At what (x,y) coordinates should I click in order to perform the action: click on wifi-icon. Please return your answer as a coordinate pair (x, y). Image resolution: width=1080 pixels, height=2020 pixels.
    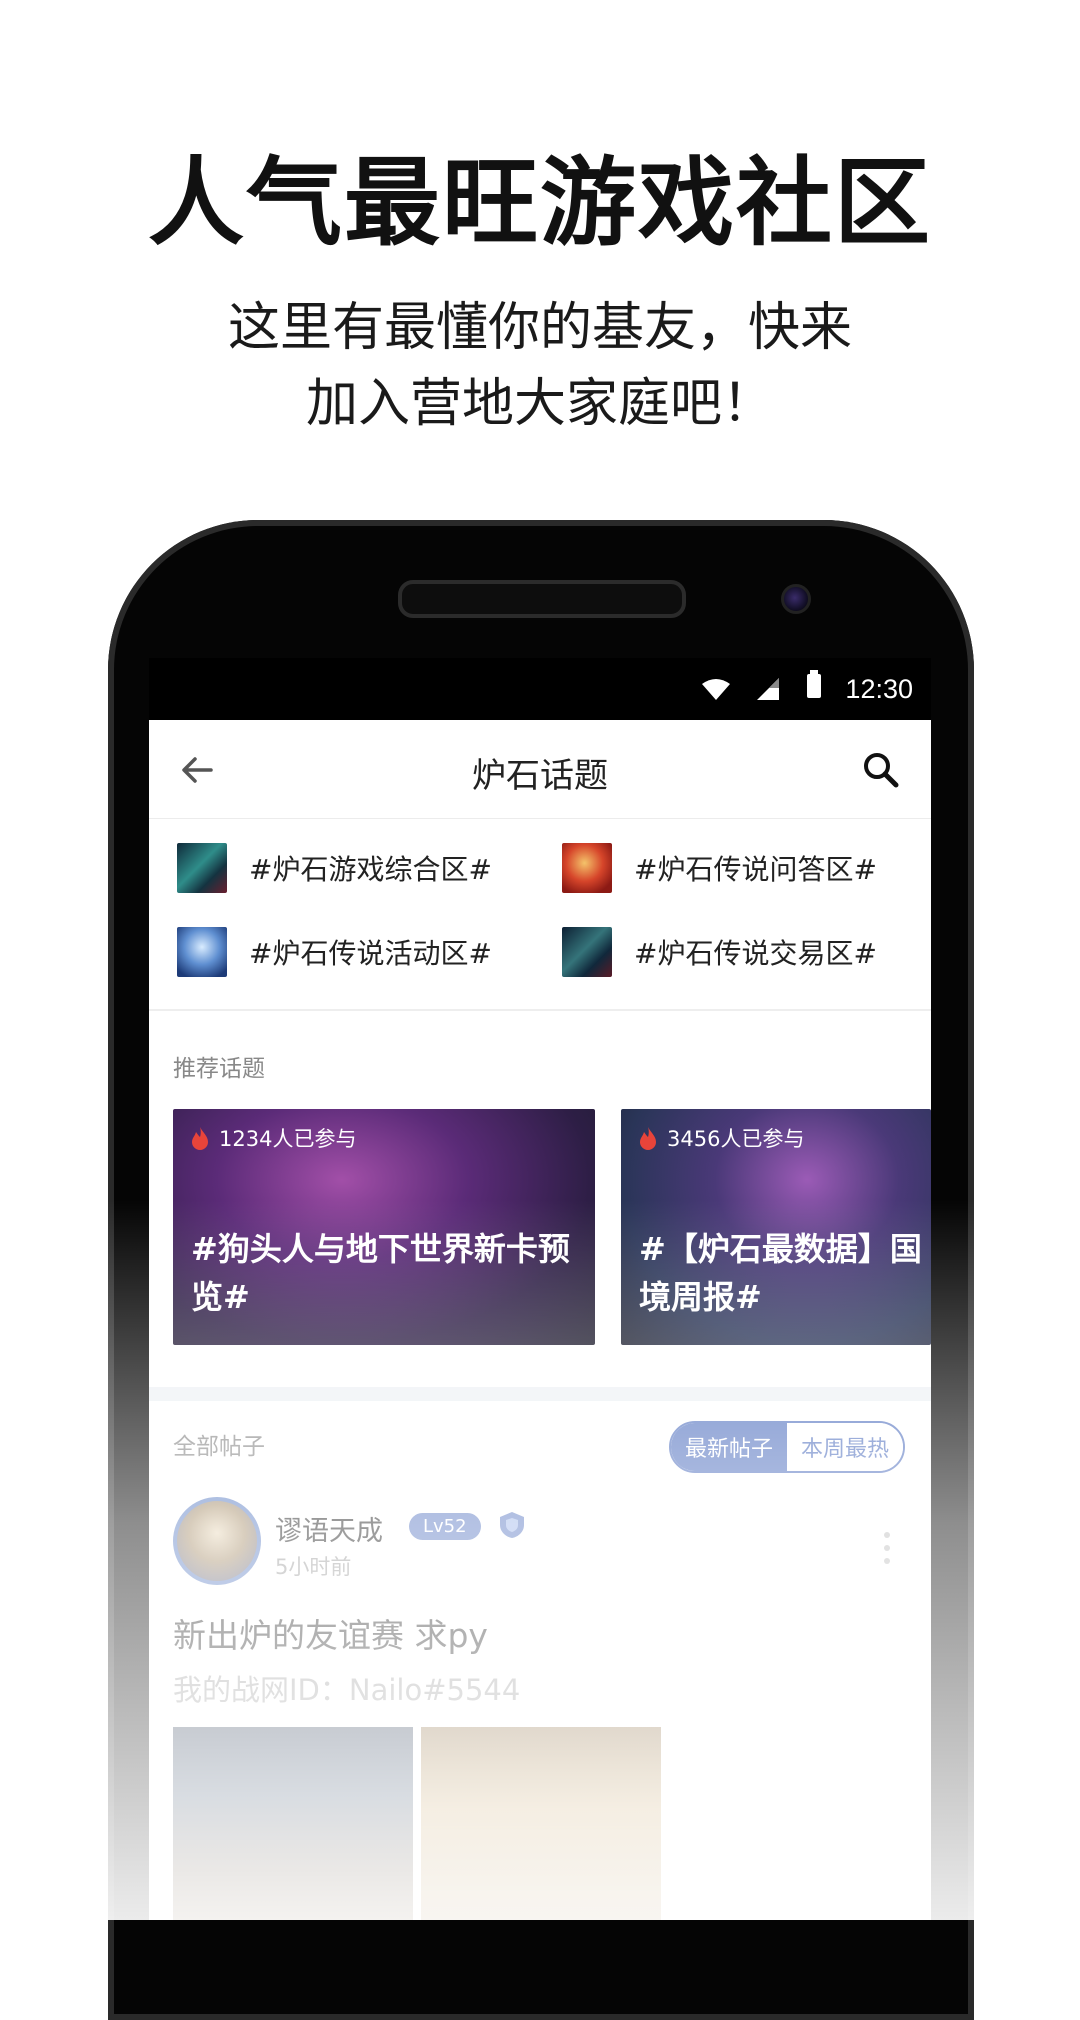
    Looking at the image, I should click on (716, 689).